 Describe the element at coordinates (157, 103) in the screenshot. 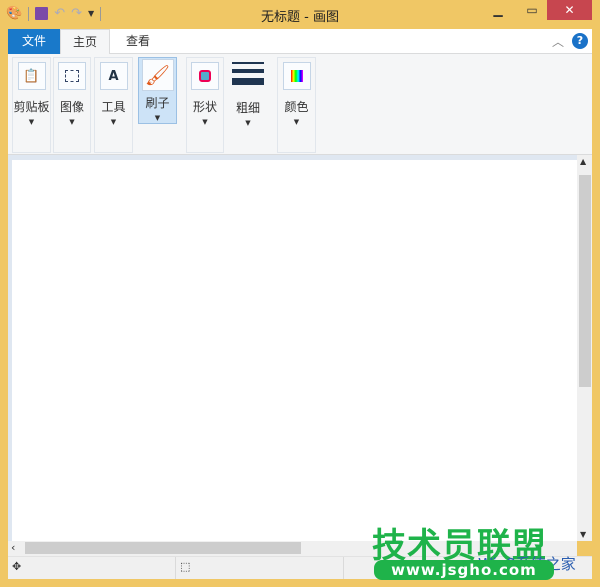

I see `group-label: 刷子` at that location.